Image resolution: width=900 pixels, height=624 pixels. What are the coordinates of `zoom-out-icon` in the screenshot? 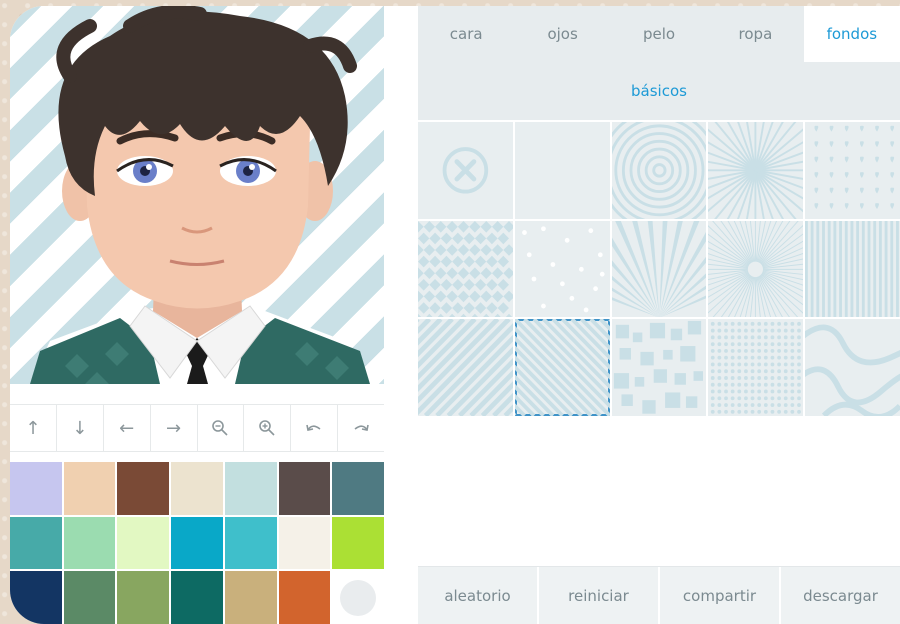 It's located at (220, 428).